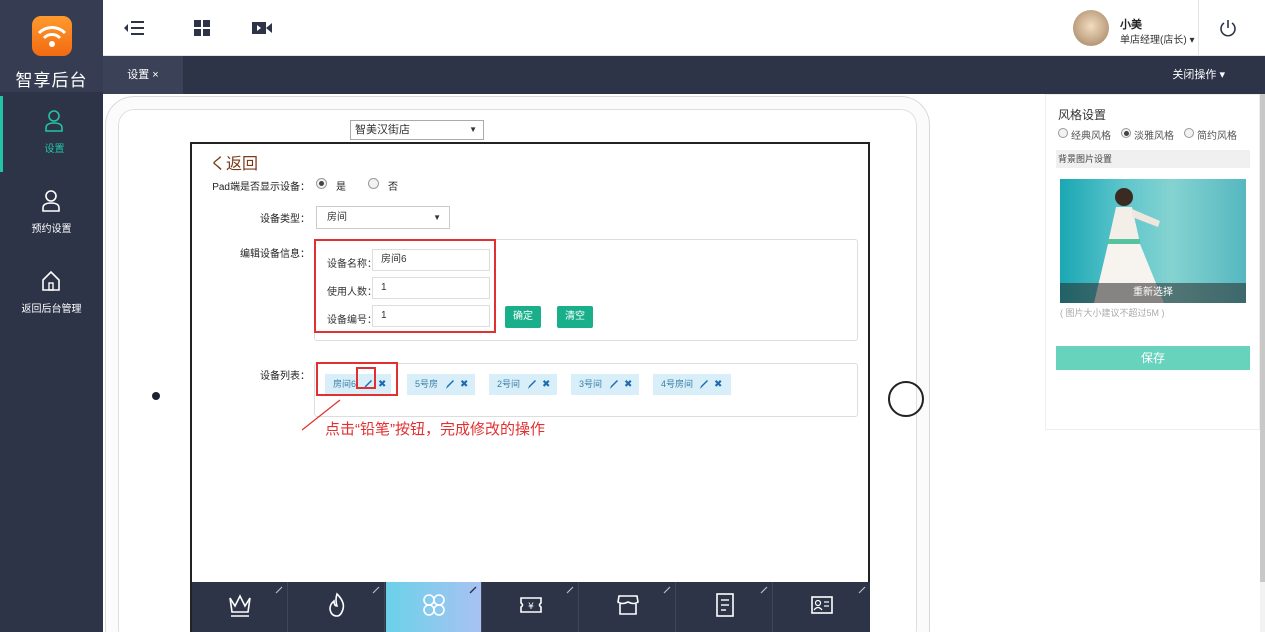 The height and width of the screenshot is (632, 1265). I want to click on device-chip: 2号间 ✖, so click(523, 384).